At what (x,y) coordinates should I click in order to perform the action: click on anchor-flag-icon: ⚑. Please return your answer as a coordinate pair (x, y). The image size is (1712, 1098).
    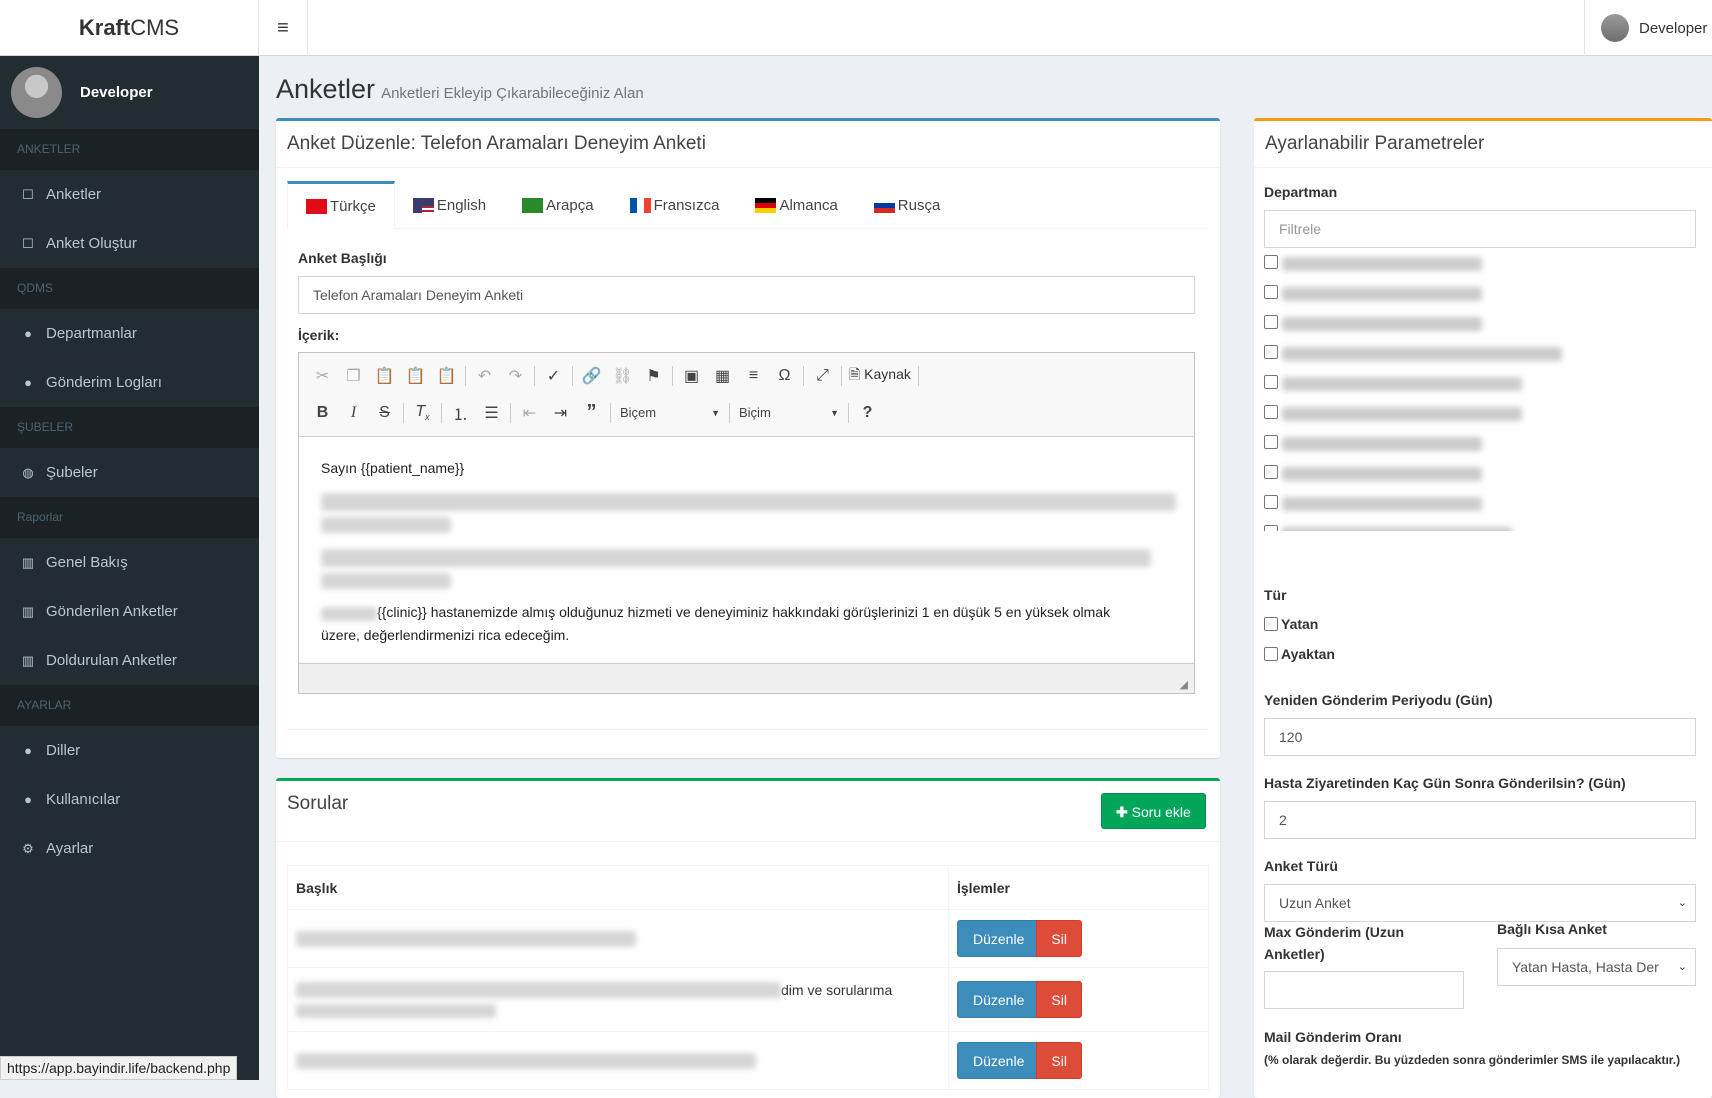
    Looking at the image, I should click on (653, 376).